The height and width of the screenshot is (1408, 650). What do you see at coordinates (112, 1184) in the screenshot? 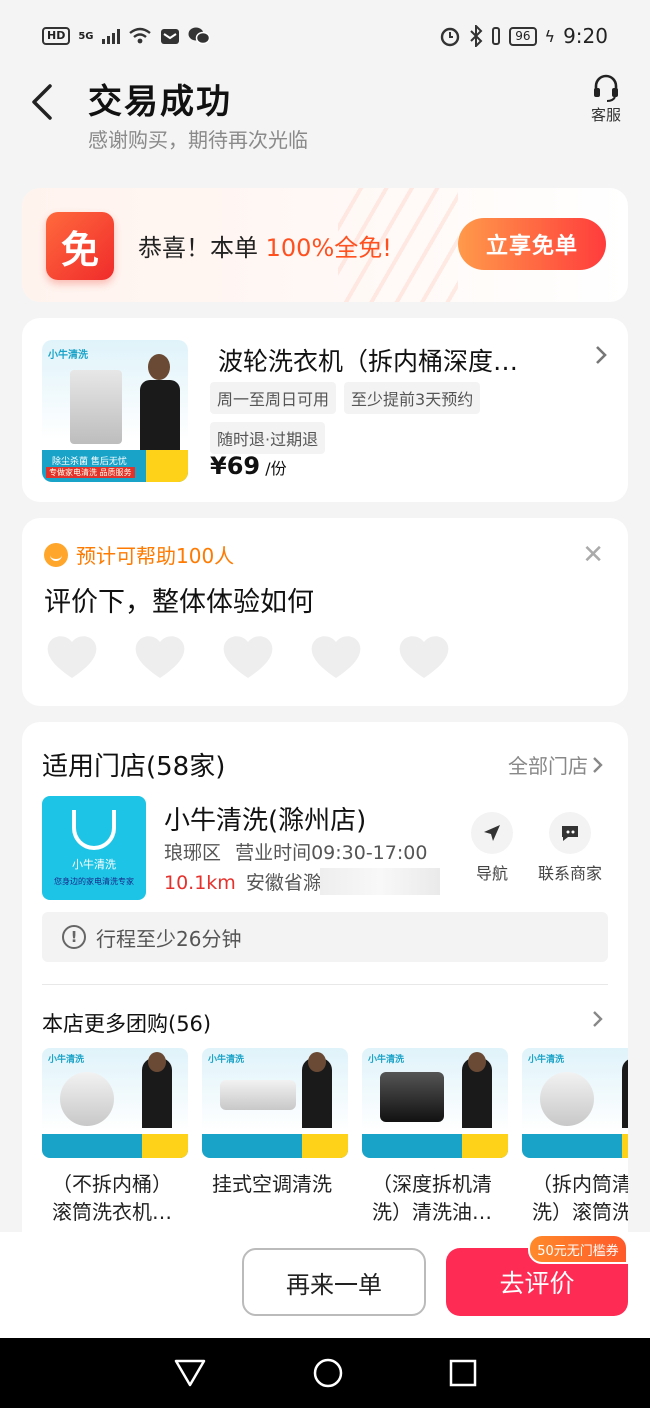
I see `deal-title-line1: （不拆内桶）` at bounding box center [112, 1184].